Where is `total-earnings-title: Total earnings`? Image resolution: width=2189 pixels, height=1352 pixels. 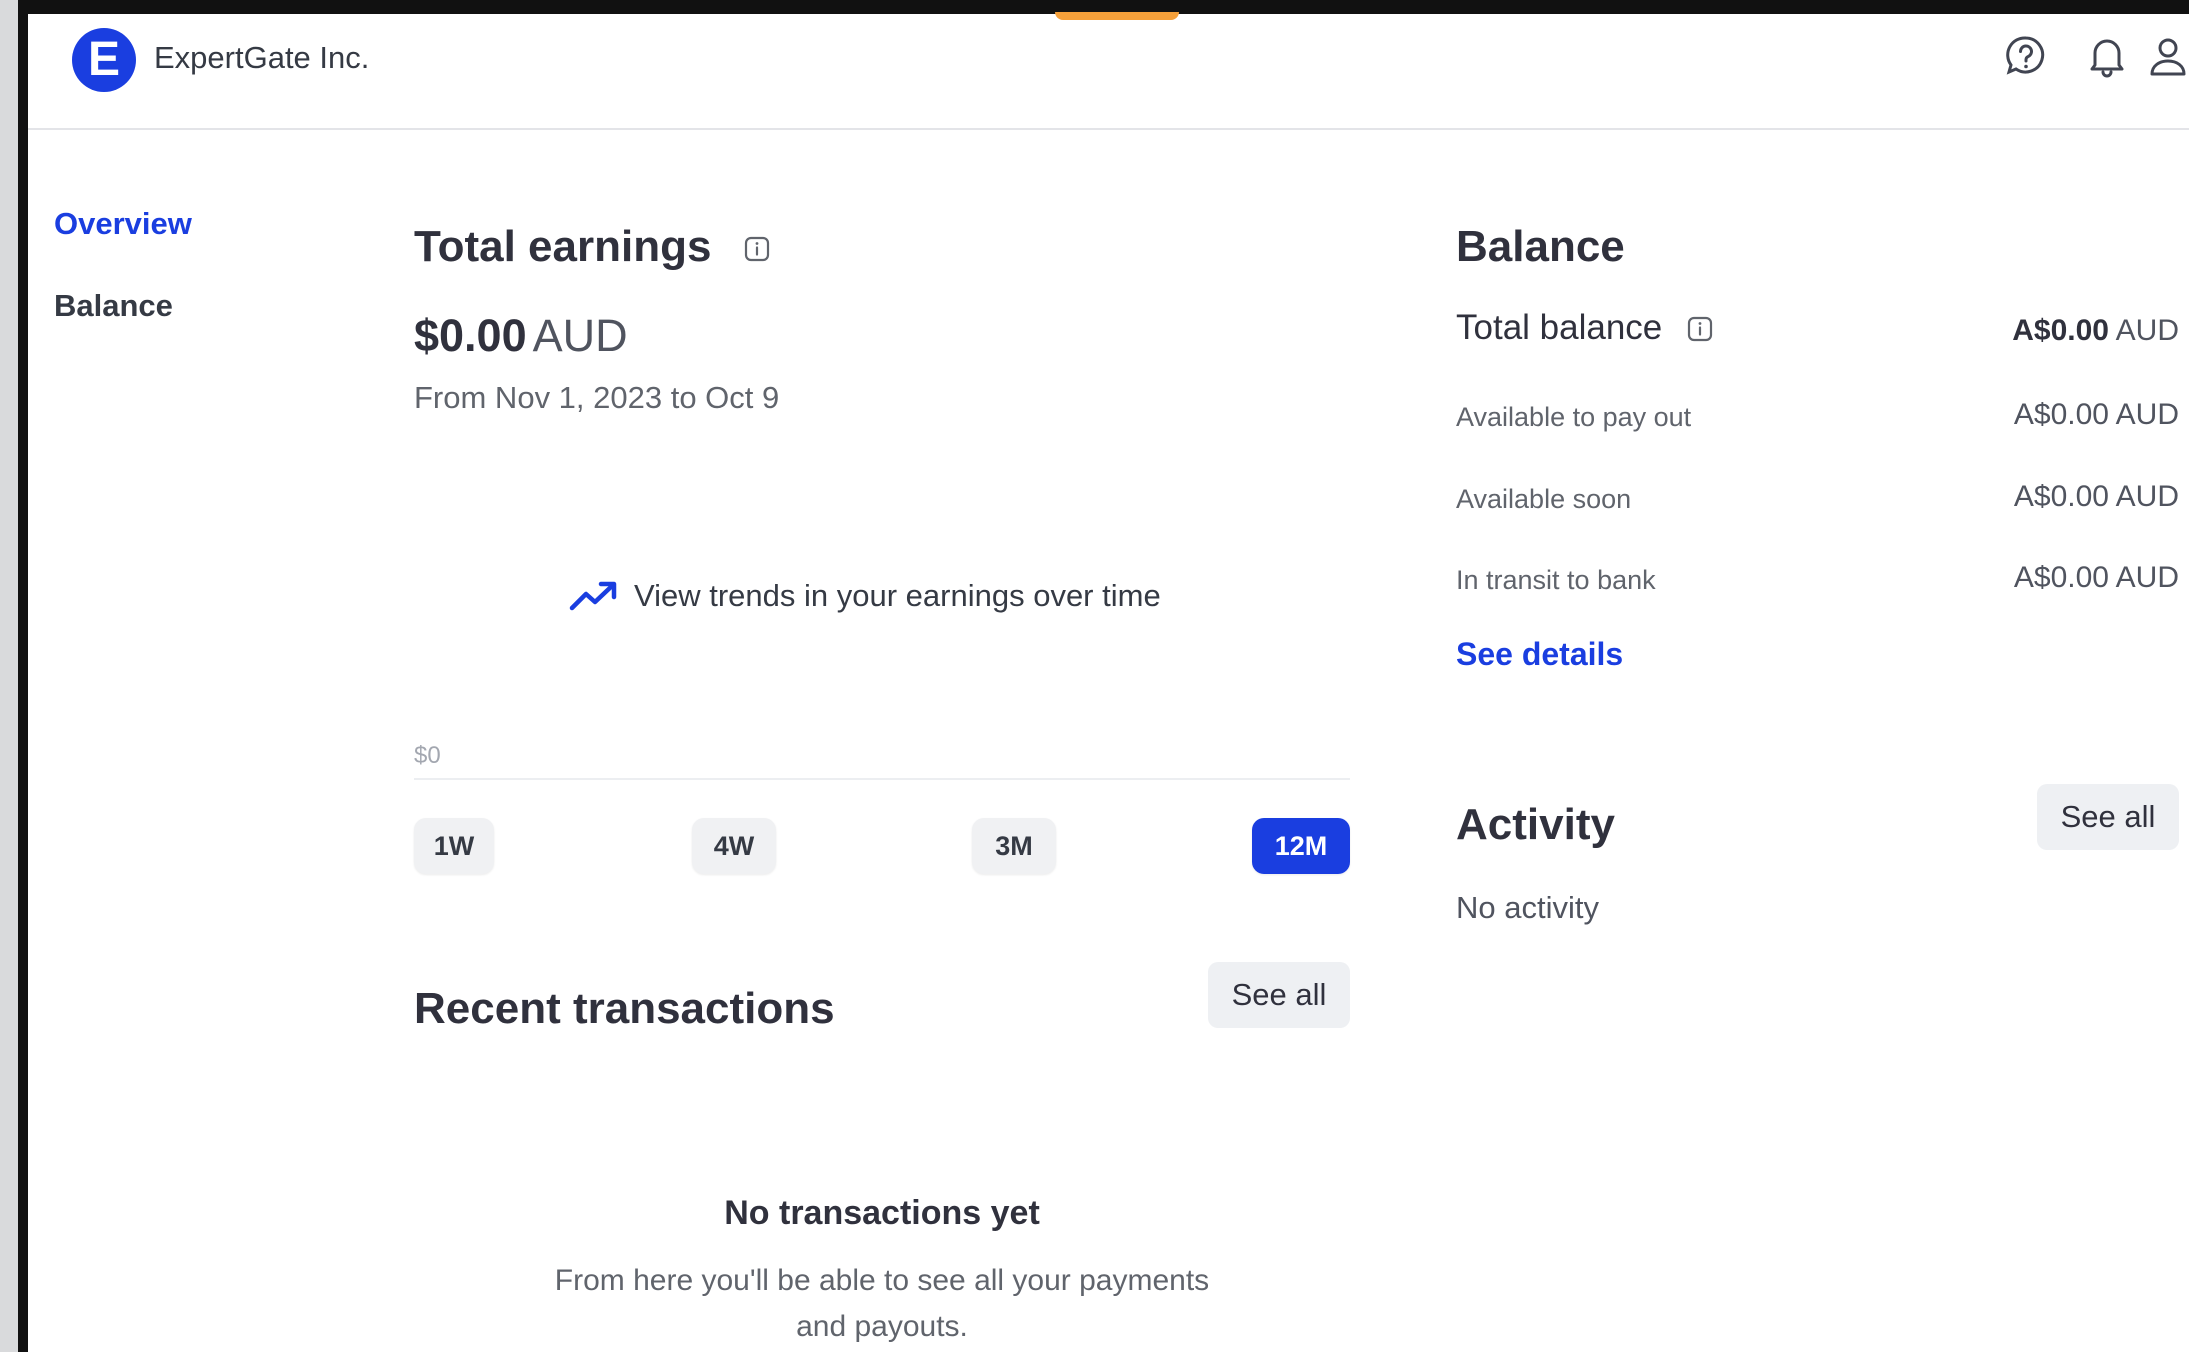
total-earnings-title: Total earnings is located at coordinates (563, 246).